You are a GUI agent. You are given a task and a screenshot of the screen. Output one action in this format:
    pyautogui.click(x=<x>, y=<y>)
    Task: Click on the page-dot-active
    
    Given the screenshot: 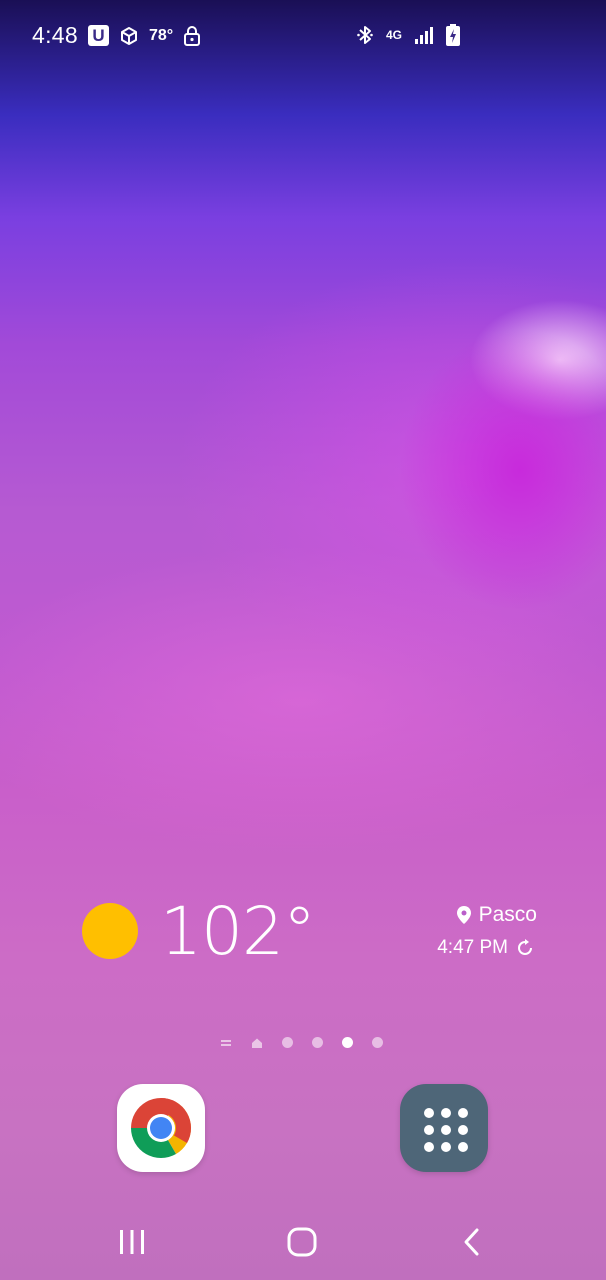 What is the action you would take?
    pyautogui.click(x=347, y=1042)
    